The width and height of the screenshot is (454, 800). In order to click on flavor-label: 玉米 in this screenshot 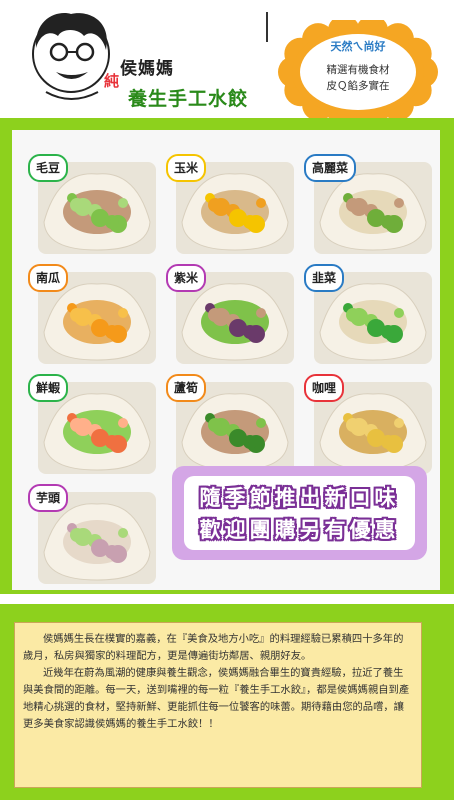, I will do `click(186, 168)`.